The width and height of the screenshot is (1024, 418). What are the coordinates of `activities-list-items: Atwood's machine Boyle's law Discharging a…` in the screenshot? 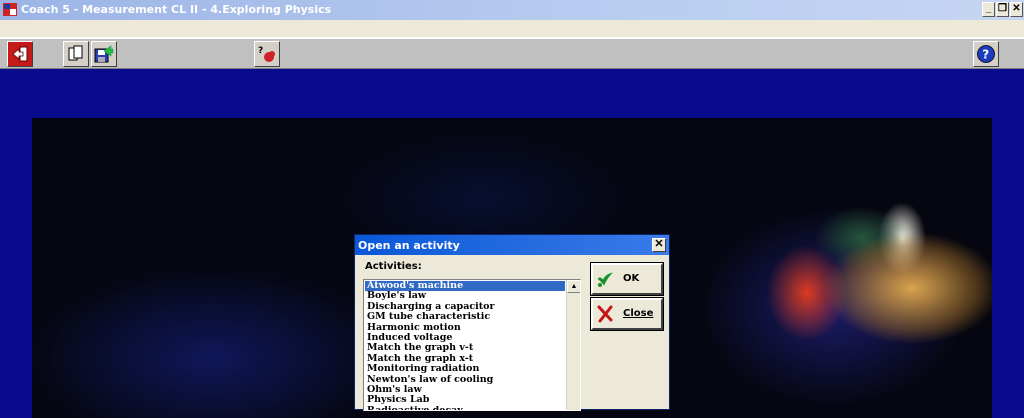 It's located at (465, 345).